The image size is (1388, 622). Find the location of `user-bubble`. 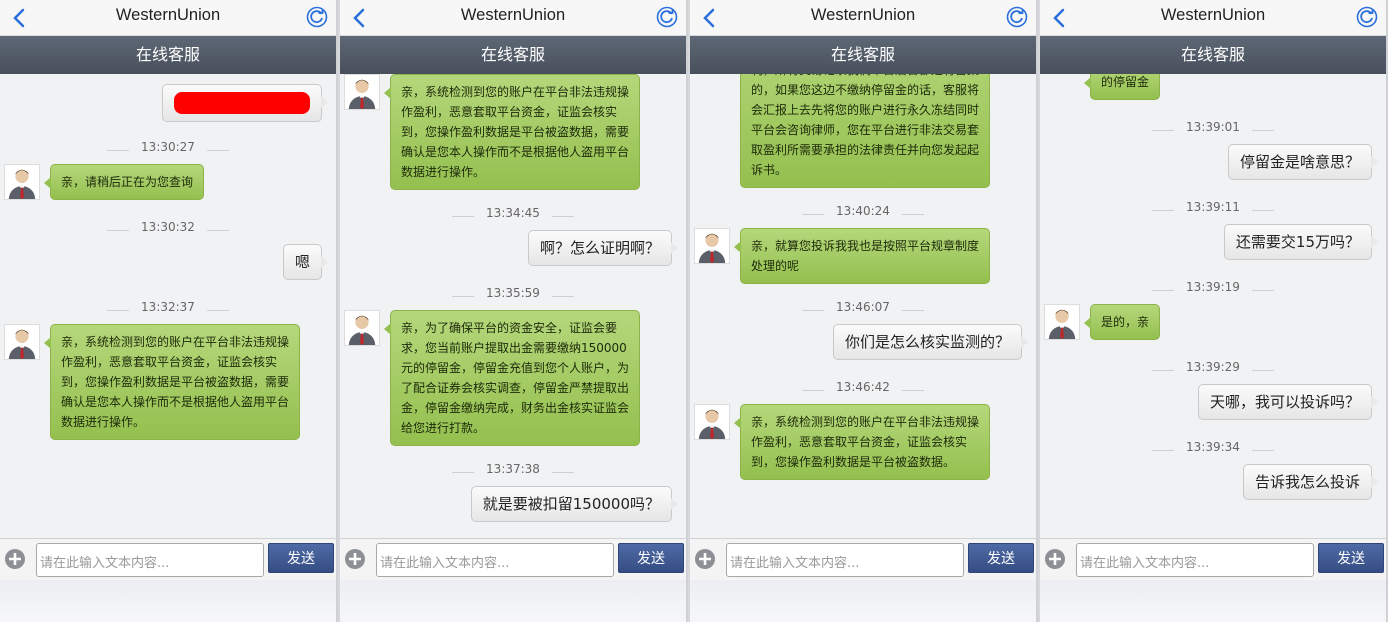

user-bubble is located at coordinates (245, 103).